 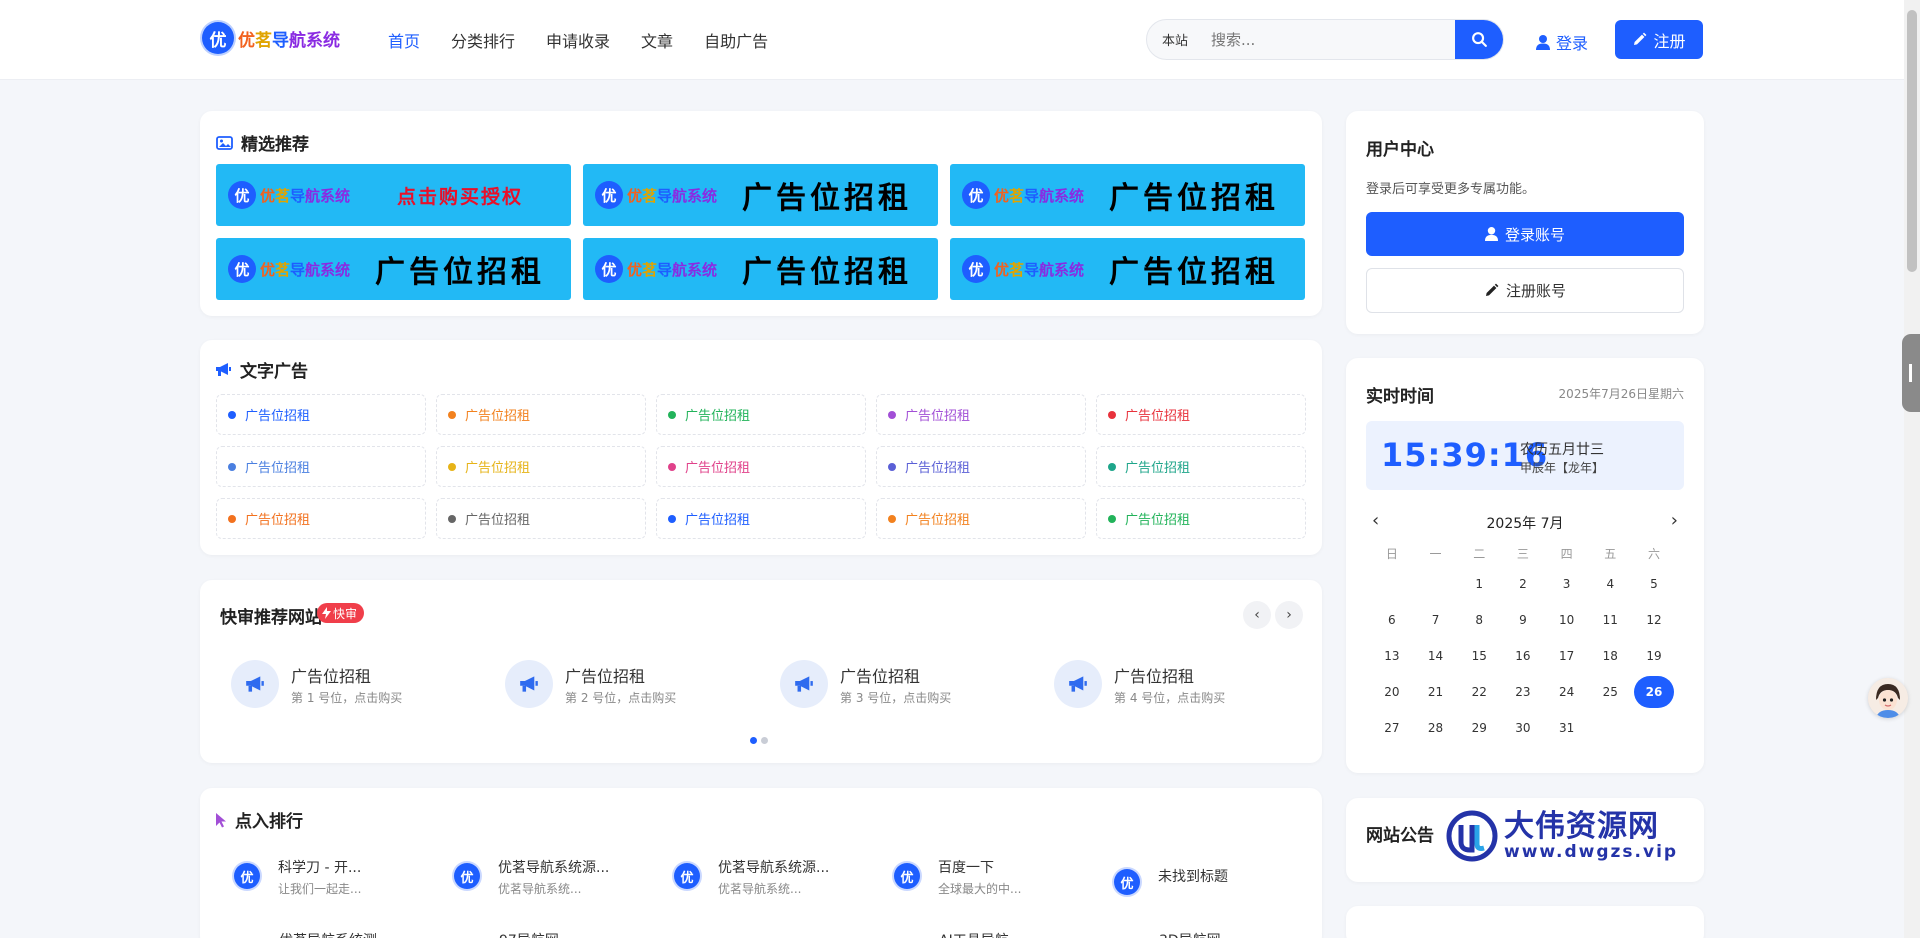 What do you see at coordinates (1436, 692) in the screenshot?
I see `calendar-day: 21` at bounding box center [1436, 692].